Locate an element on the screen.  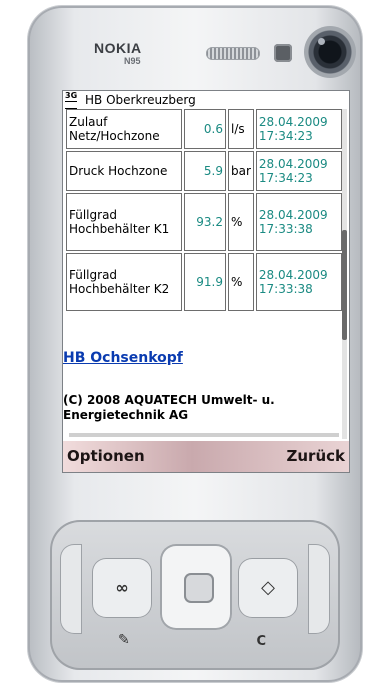
measurement-value: 0.6 is located at coordinates (205, 129).